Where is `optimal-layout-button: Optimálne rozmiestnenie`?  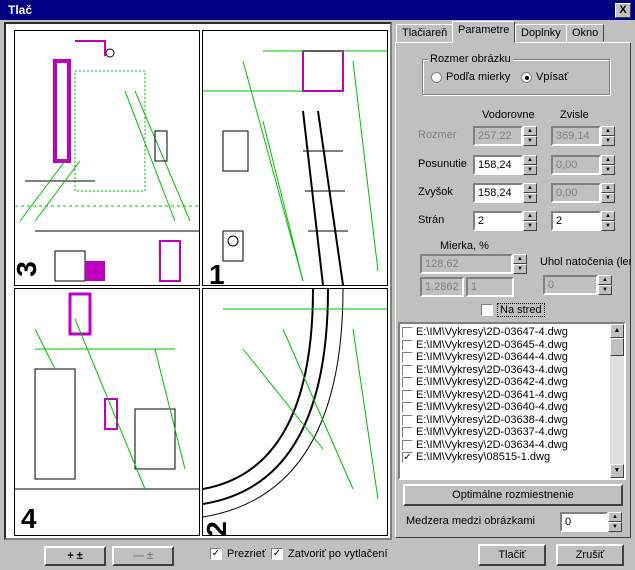
optimal-layout-button: Optimálne rozmiestnenie is located at coordinates (513, 495).